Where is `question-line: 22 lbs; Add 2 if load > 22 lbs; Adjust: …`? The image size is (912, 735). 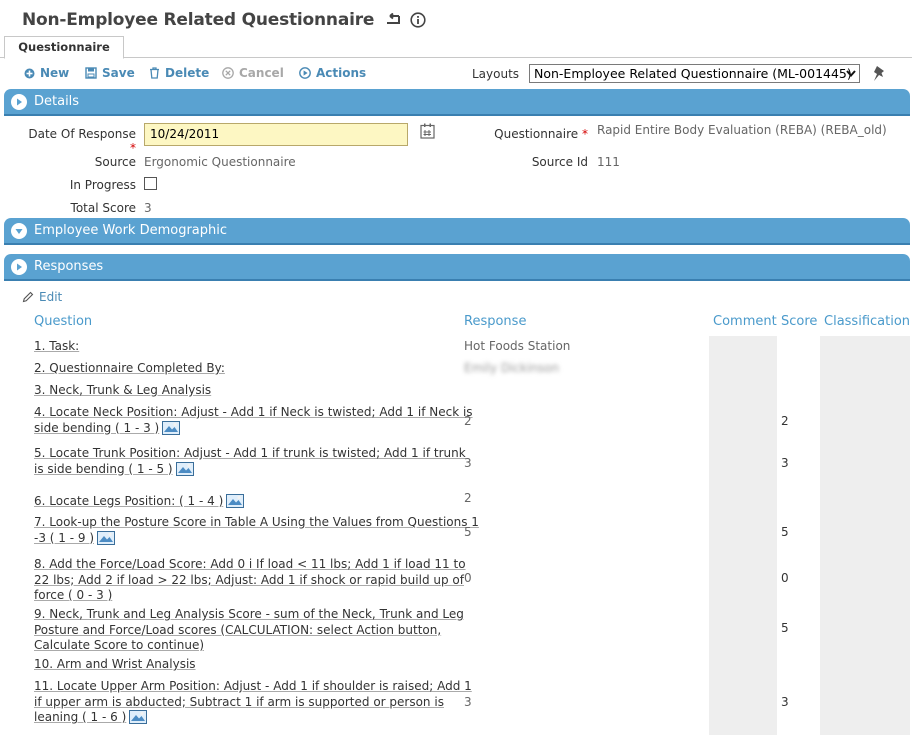
question-line: 22 lbs; Add 2 if load > 22 lbs; Adjust: … is located at coordinates (249, 579).